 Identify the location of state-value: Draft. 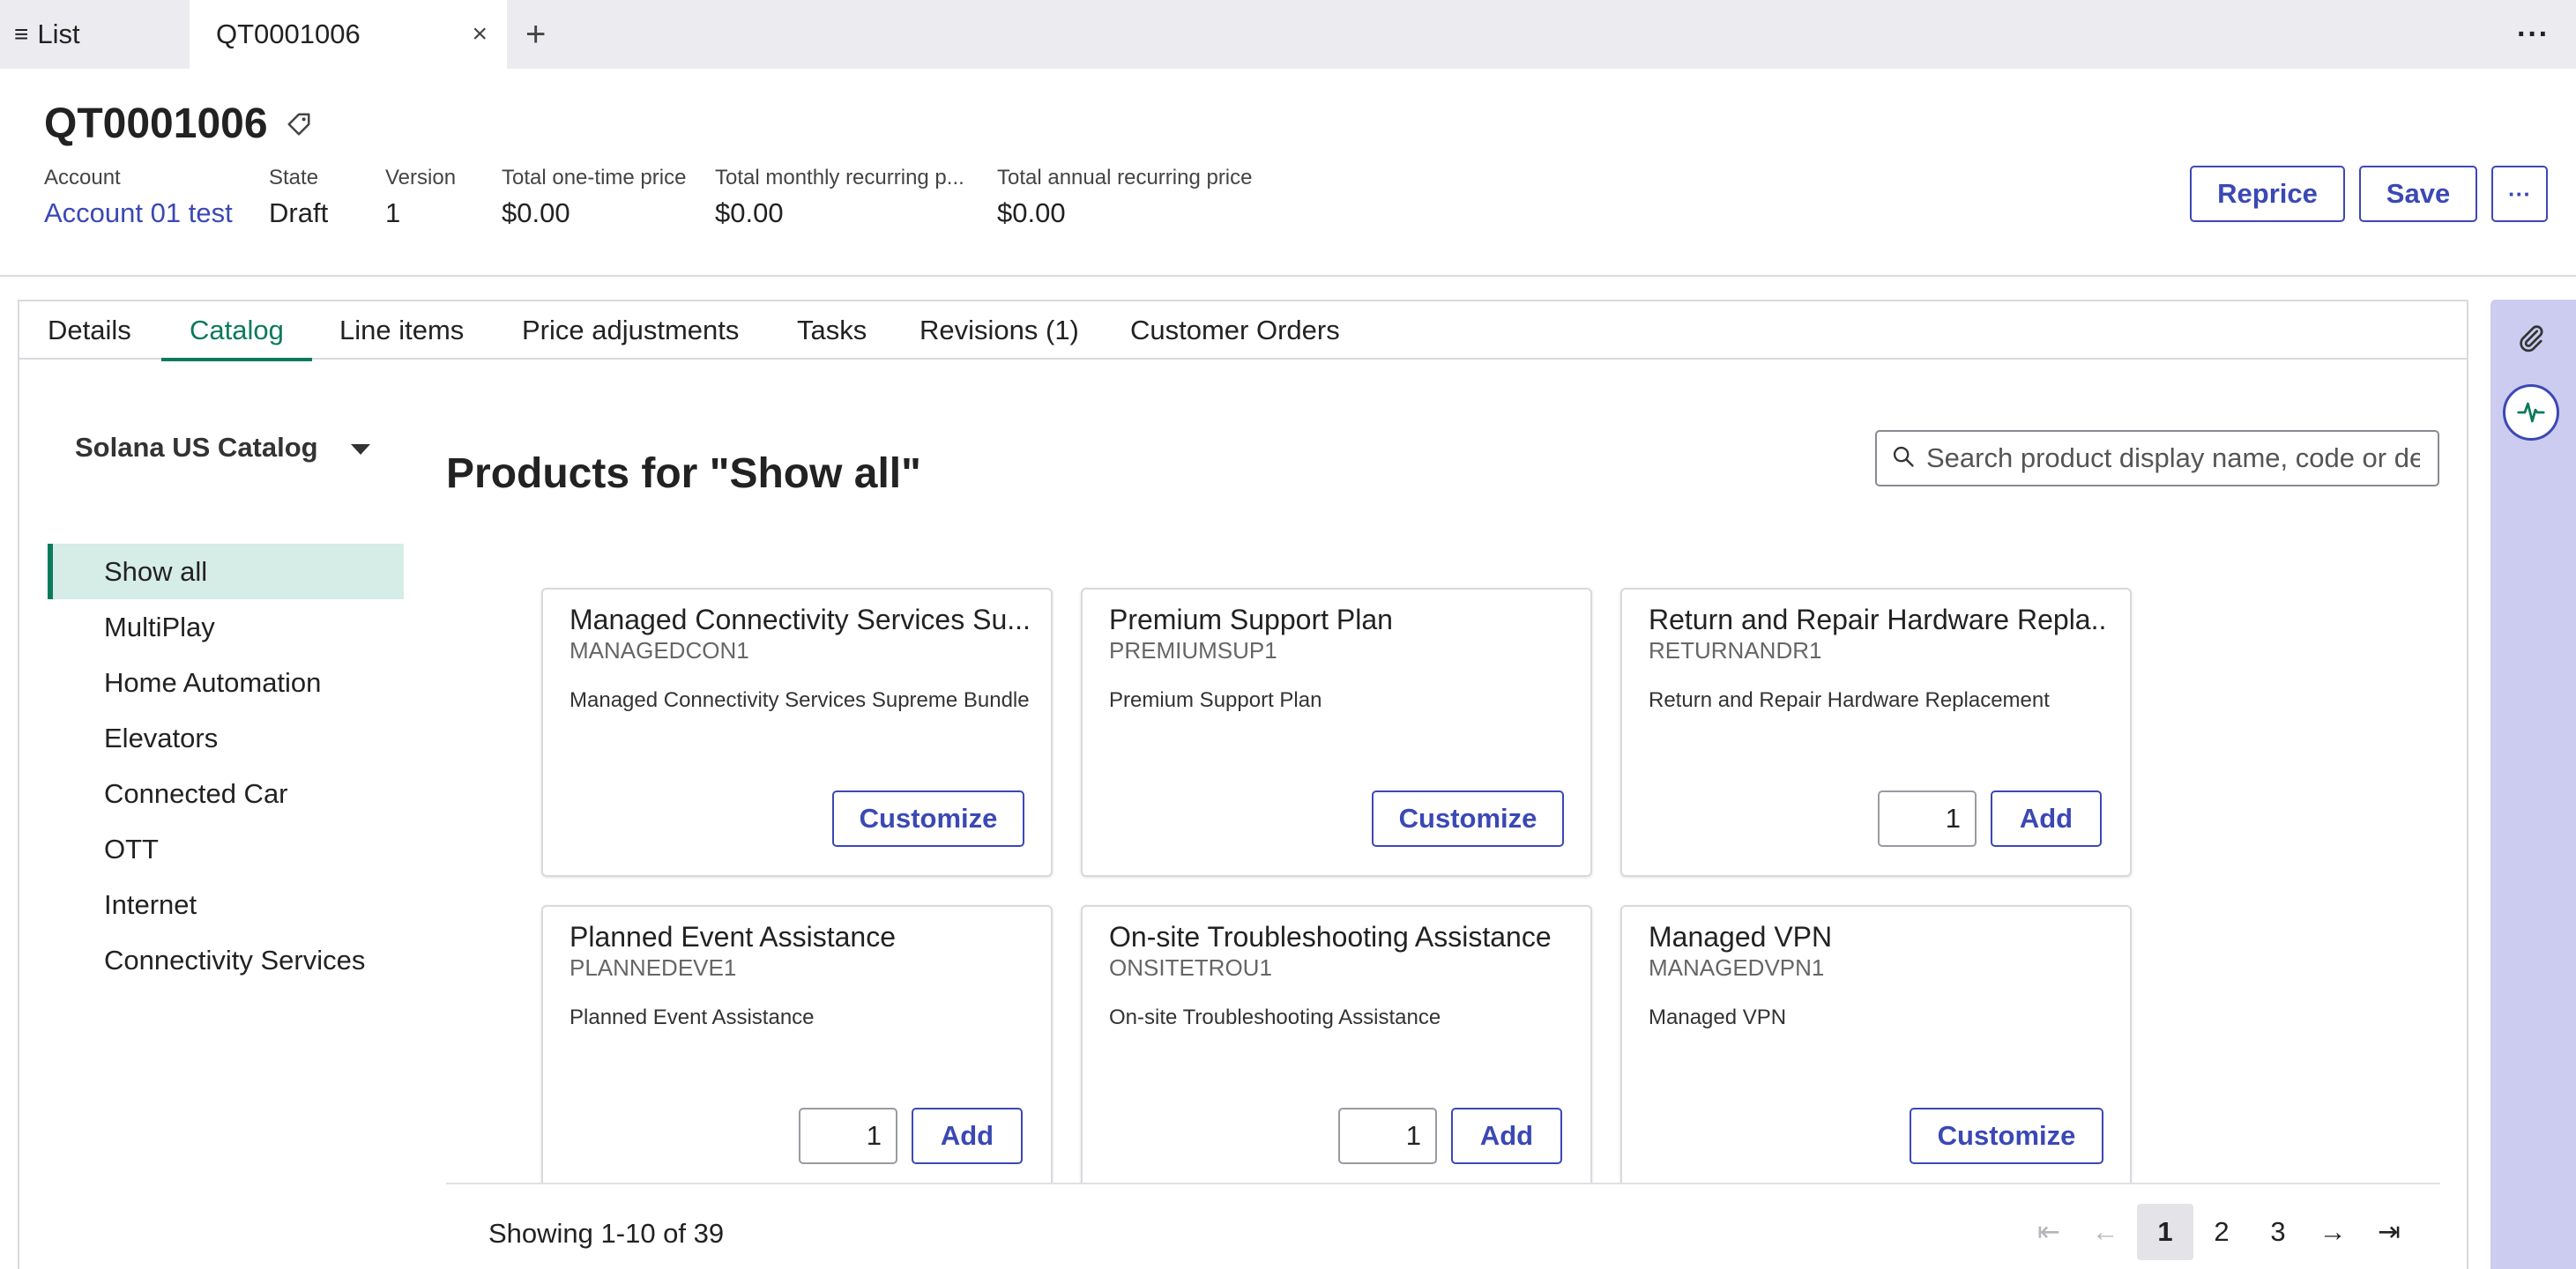
(299, 212).